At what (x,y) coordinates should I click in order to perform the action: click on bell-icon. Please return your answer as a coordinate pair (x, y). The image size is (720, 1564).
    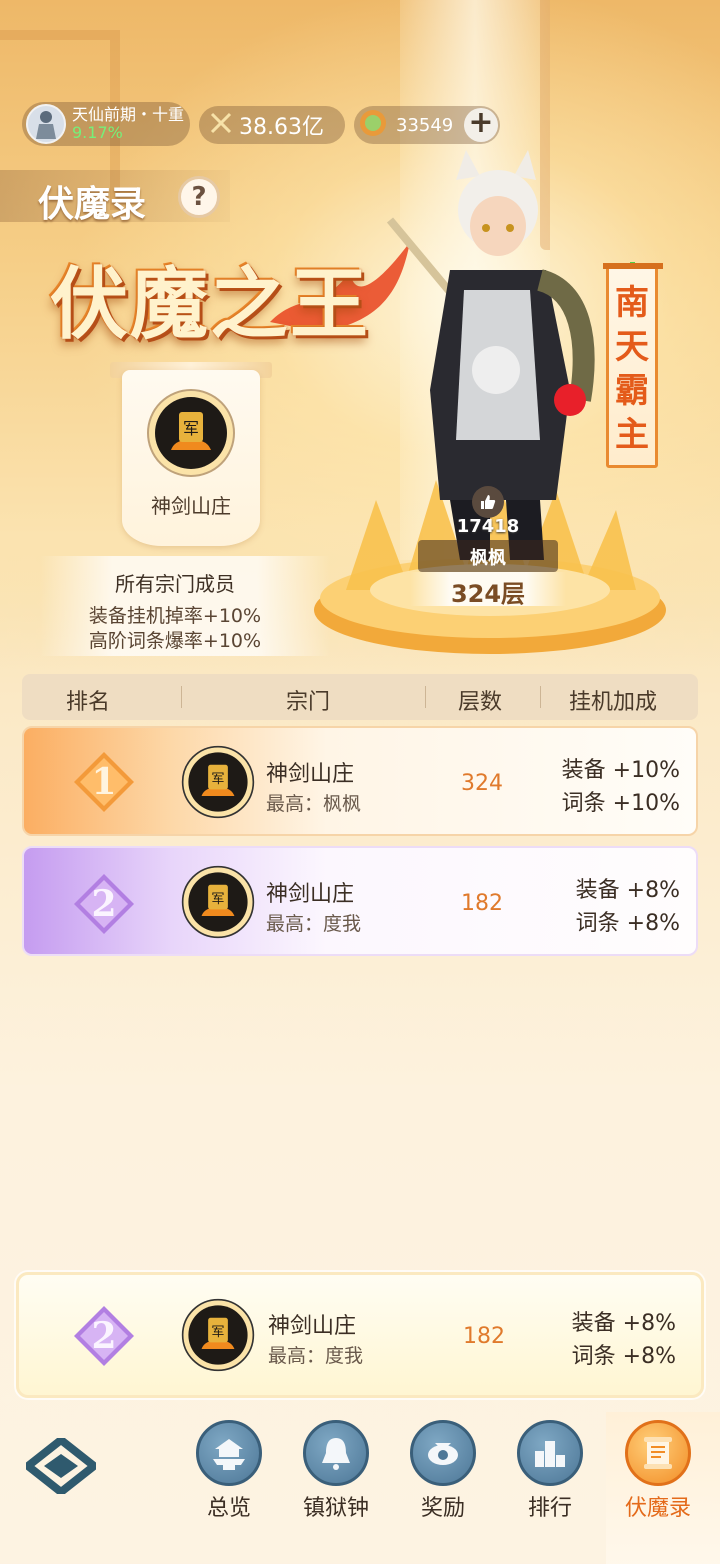
    Looking at the image, I should click on (336, 1453).